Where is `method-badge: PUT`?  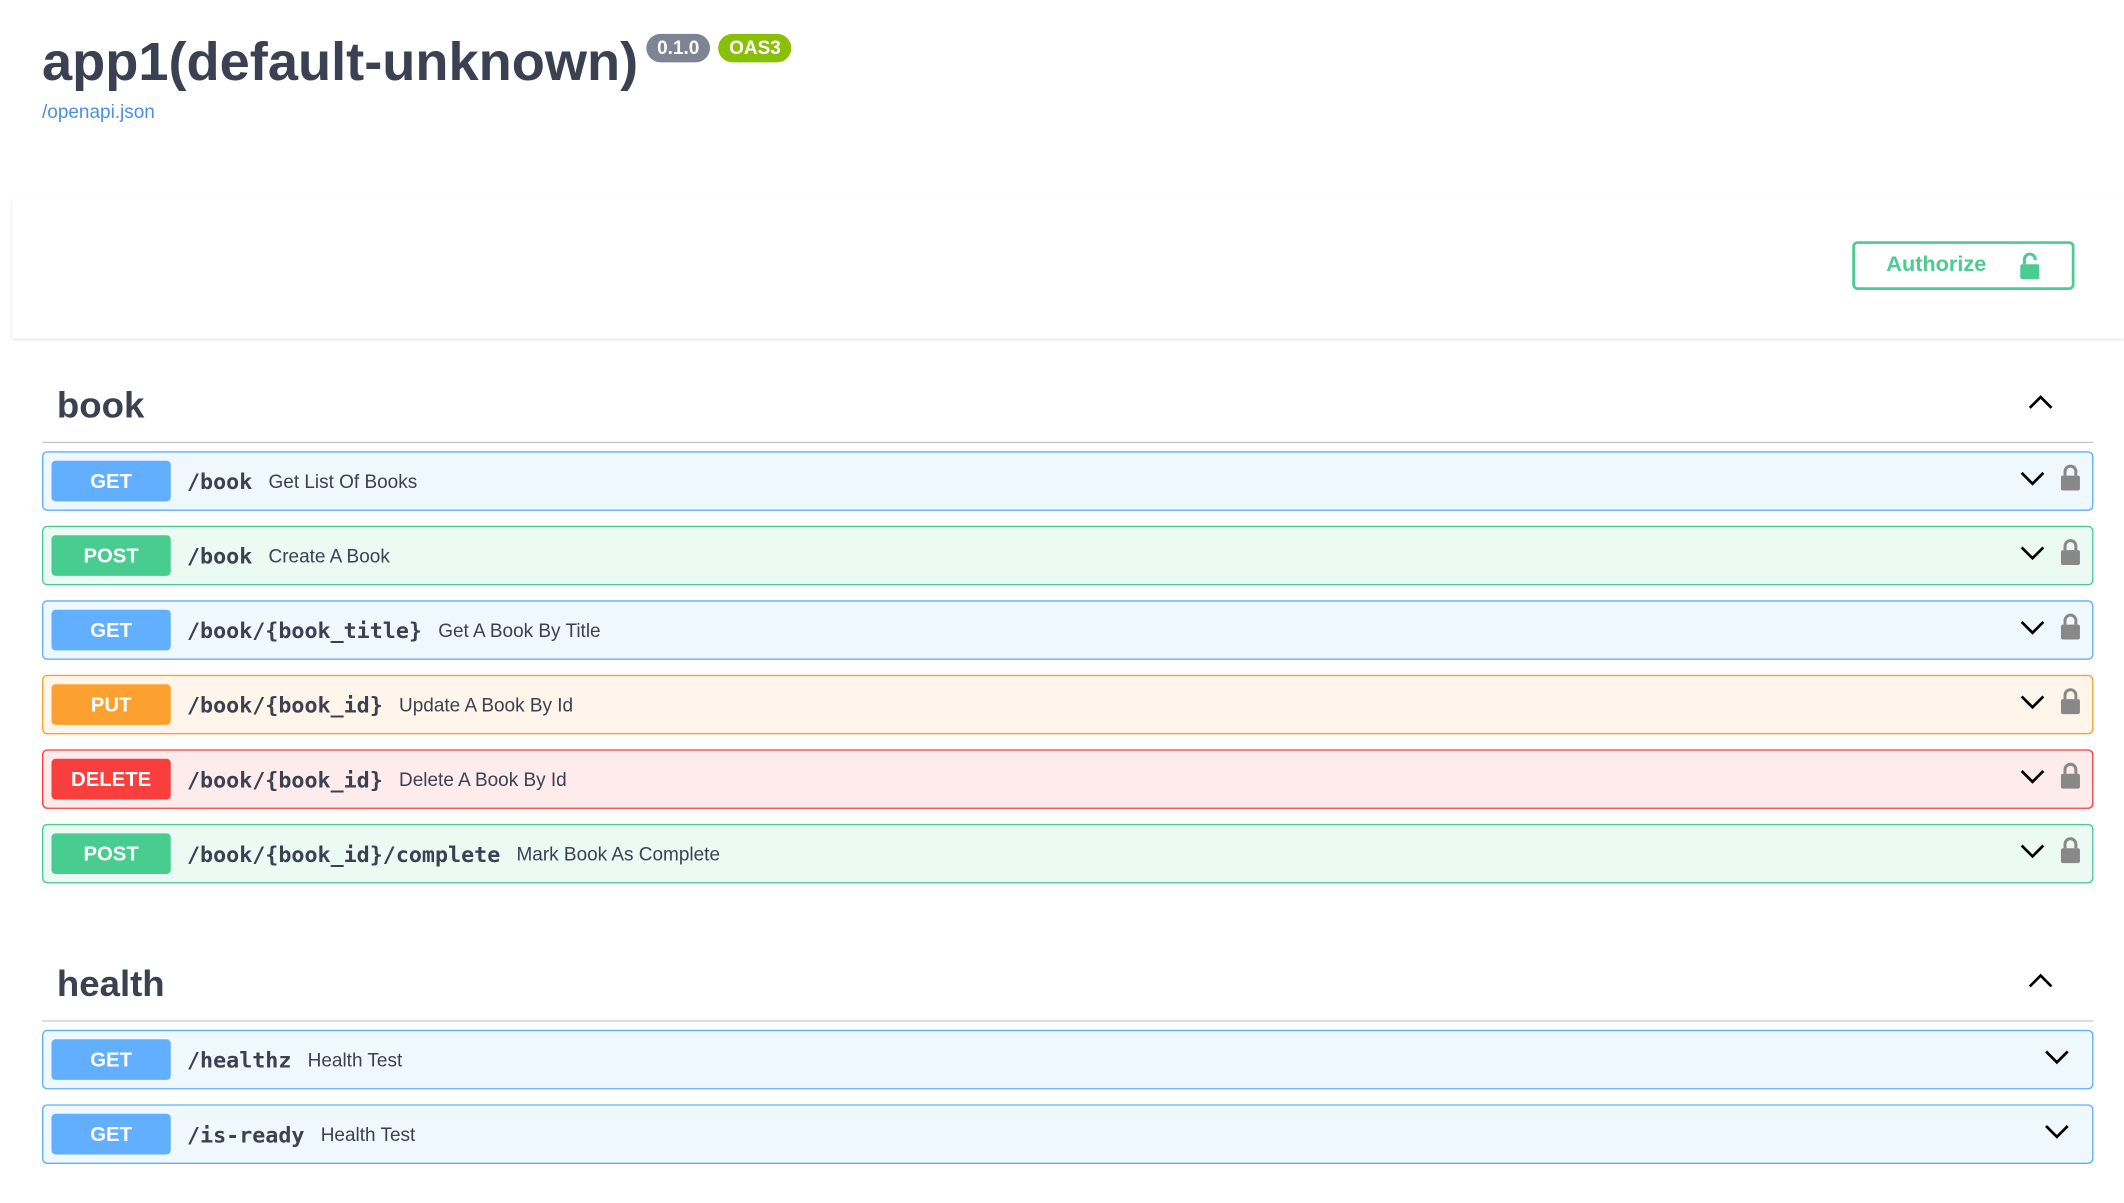
method-badge: PUT is located at coordinates (111, 704).